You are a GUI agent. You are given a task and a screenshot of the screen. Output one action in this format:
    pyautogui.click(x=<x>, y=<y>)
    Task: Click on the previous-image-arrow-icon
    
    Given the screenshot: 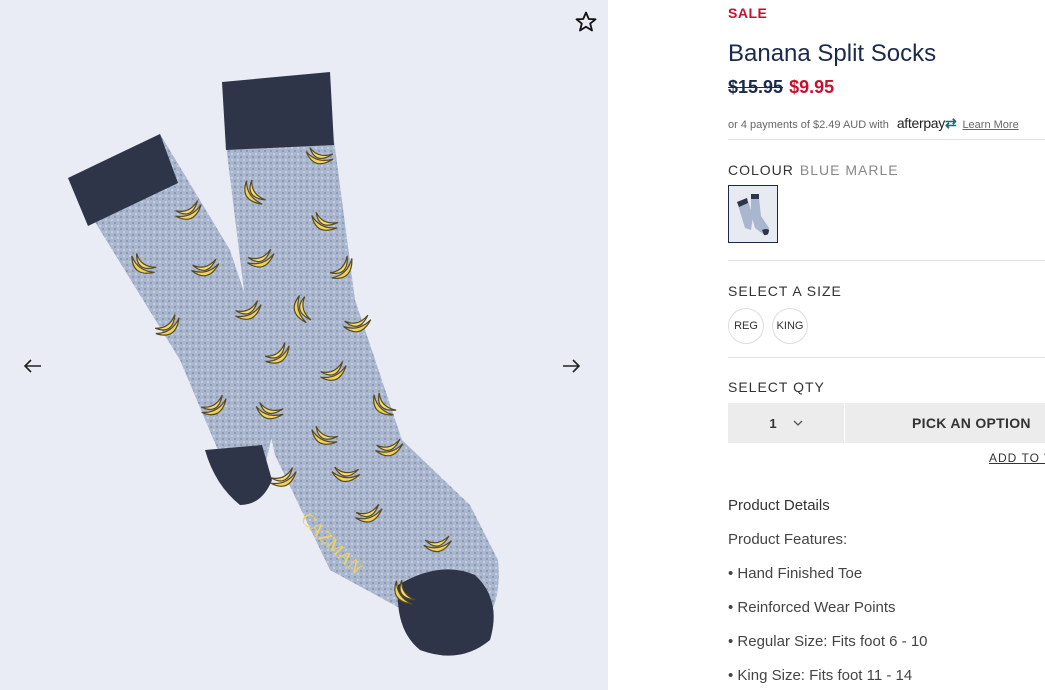 What is the action you would take?
    pyautogui.click(x=33, y=366)
    